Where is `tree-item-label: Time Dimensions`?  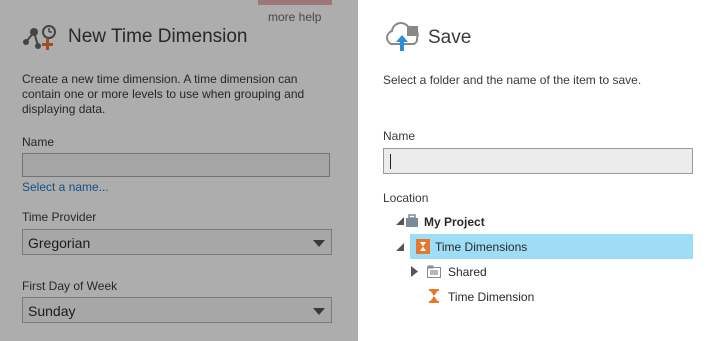
tree-item-label: Time Dimensions is located at coordinates (481, 247).